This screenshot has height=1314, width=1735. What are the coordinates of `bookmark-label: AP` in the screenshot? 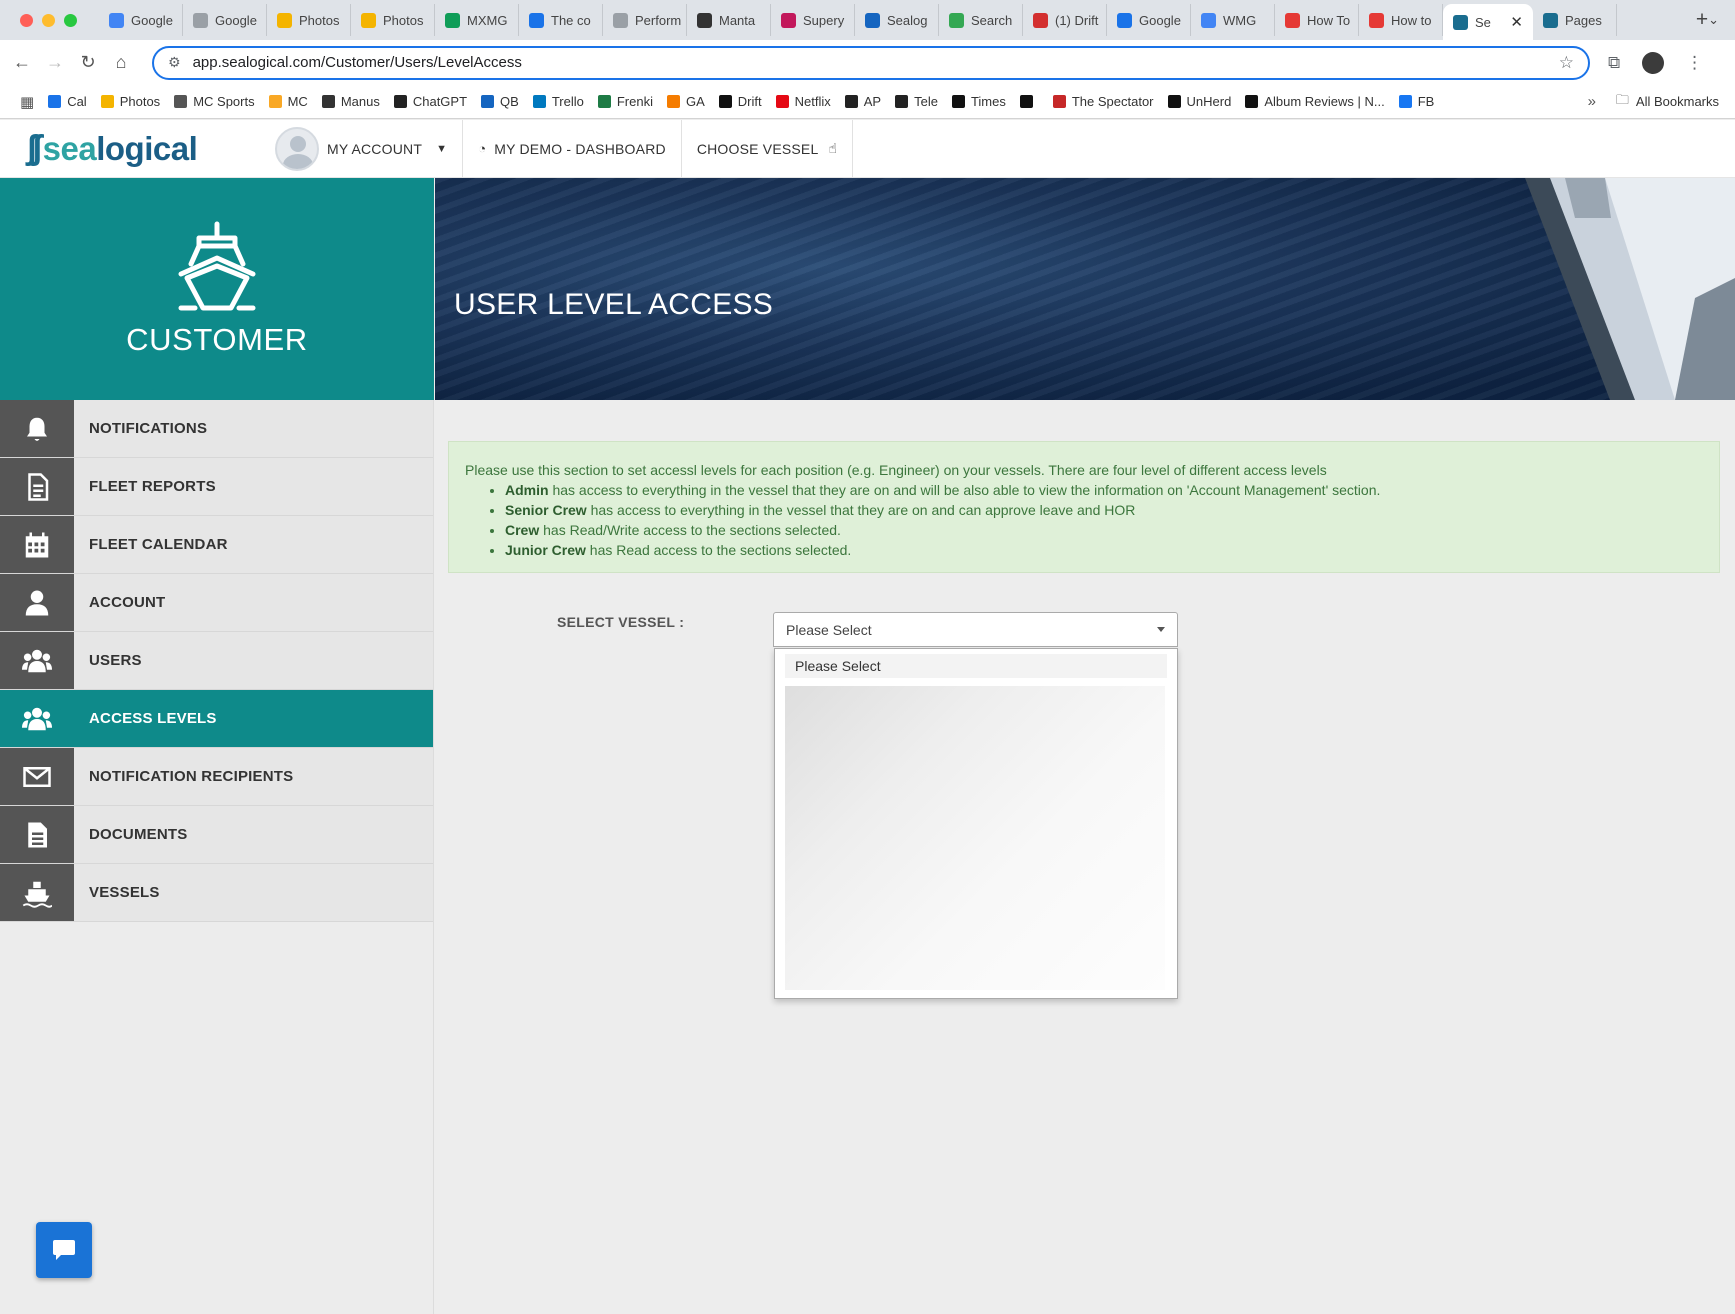 It's located at (872, 101).